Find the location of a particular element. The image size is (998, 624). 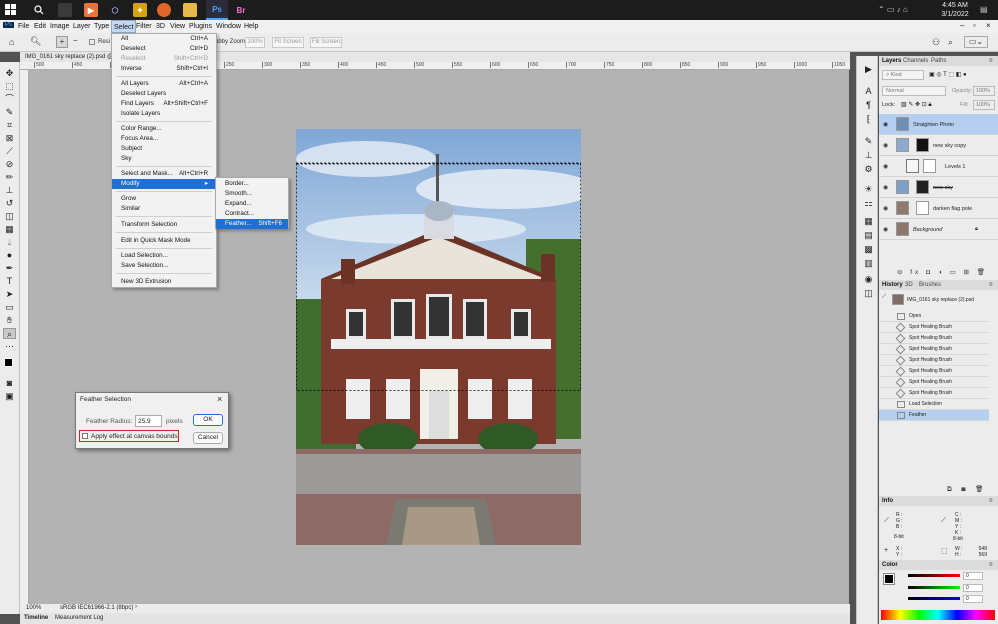

dodge-tool-icon: ● is located at coordinates (9, 255).